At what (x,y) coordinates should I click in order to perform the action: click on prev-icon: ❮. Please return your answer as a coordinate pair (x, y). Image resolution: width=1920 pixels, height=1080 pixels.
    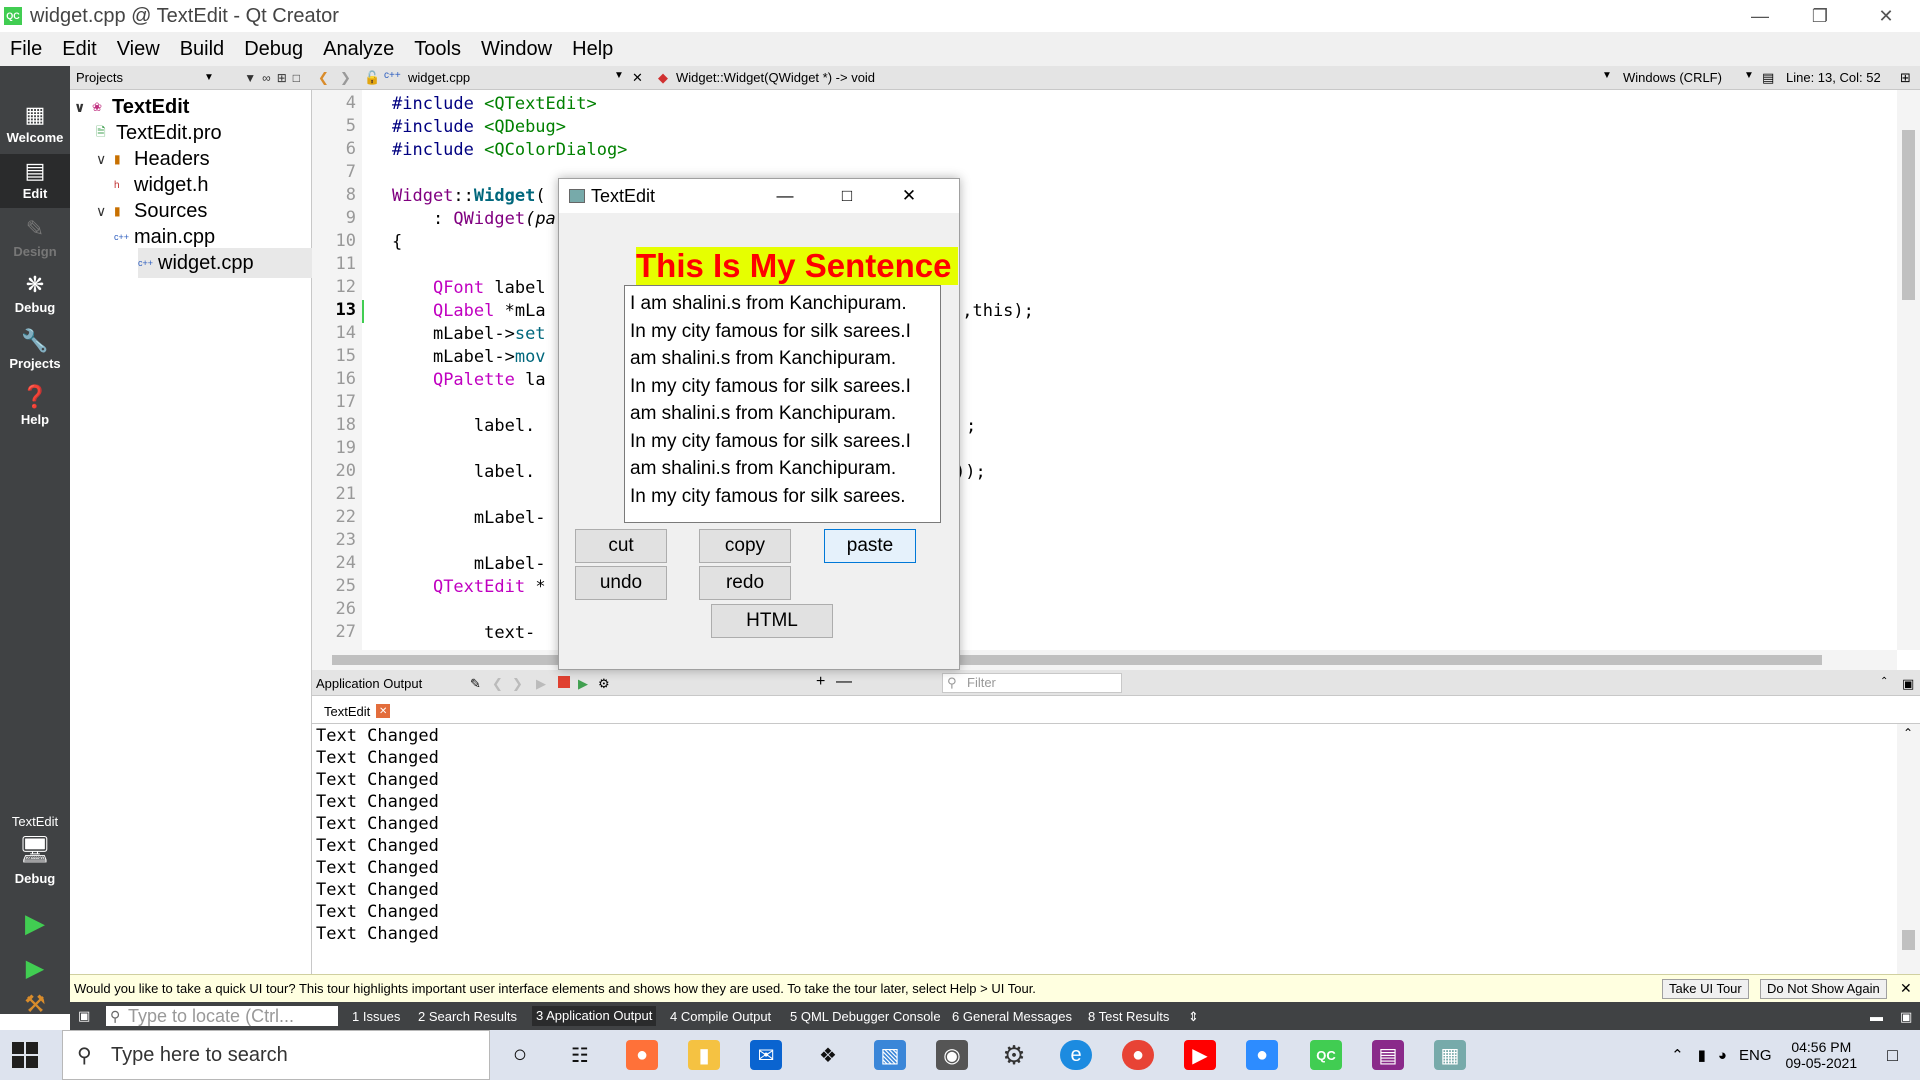
    Looking at the image, I should click on (497, 684).